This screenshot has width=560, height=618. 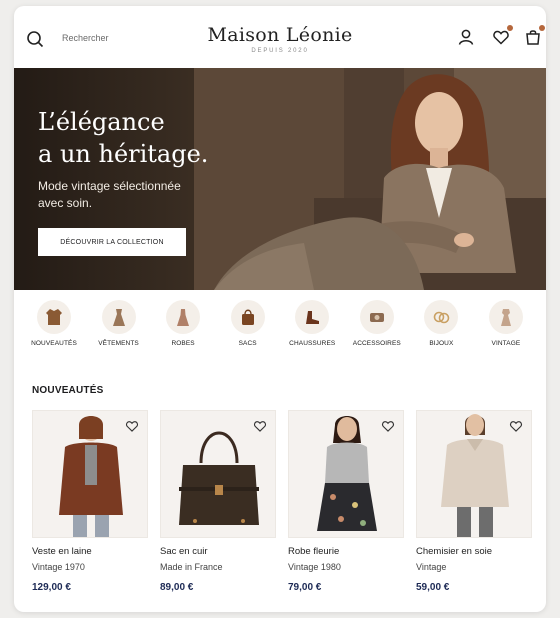 I want to click on category-label: CHAUSSURES, so click(x=312, y=343).